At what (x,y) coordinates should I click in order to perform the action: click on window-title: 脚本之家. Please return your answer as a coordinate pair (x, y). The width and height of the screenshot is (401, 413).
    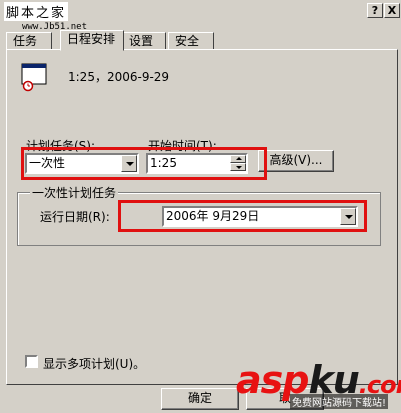
    Looking at the image, I should click on (36, 11).